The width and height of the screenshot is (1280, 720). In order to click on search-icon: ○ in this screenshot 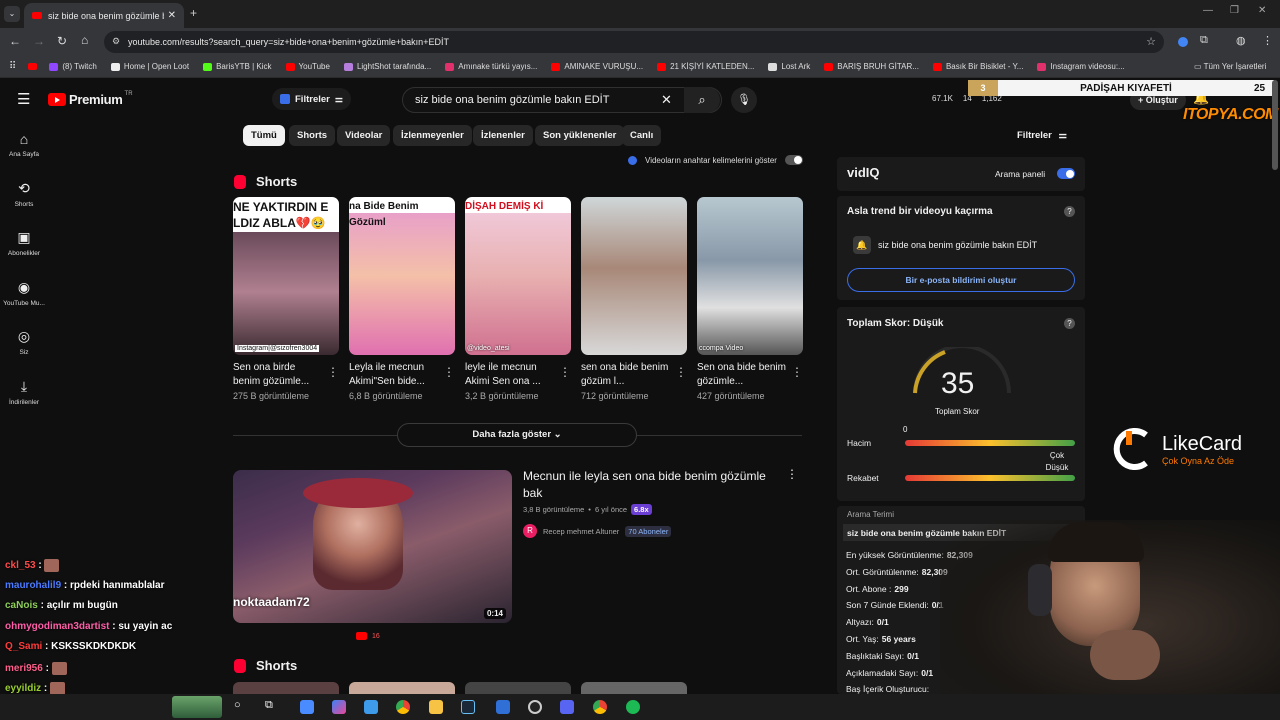, I will do `click(237, 705)`.